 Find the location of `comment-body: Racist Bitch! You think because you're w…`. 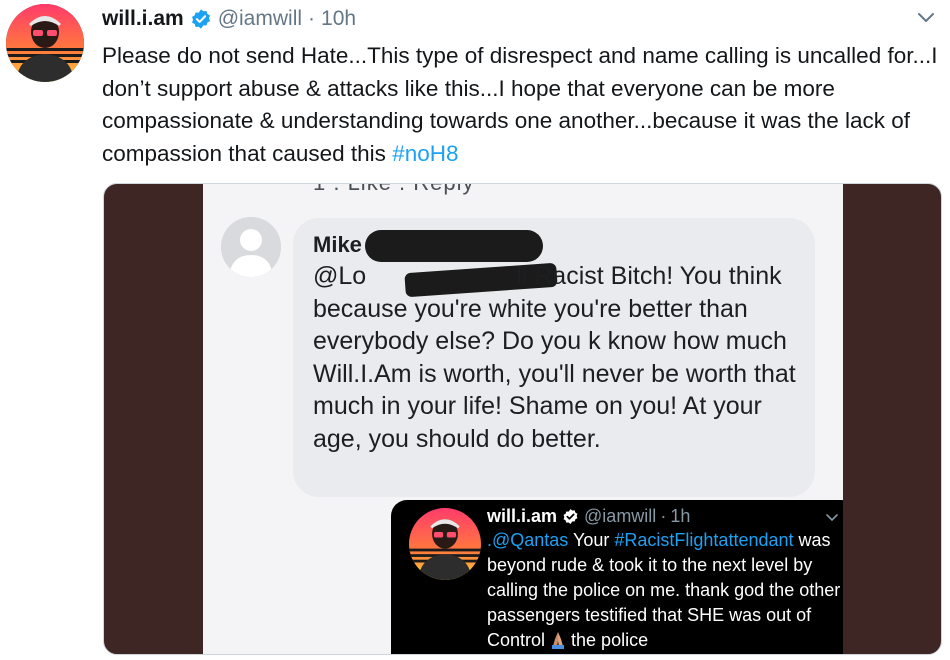

comment-body: Racist Bitch! You think because you're w… is located at coordinates (554, 357).